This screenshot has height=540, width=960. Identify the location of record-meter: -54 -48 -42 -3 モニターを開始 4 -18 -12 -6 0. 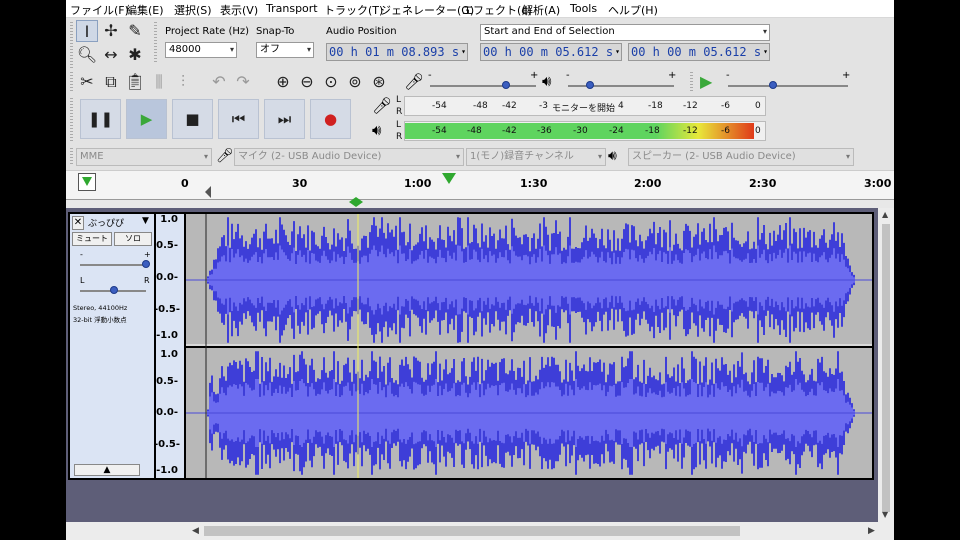
(585, 106).